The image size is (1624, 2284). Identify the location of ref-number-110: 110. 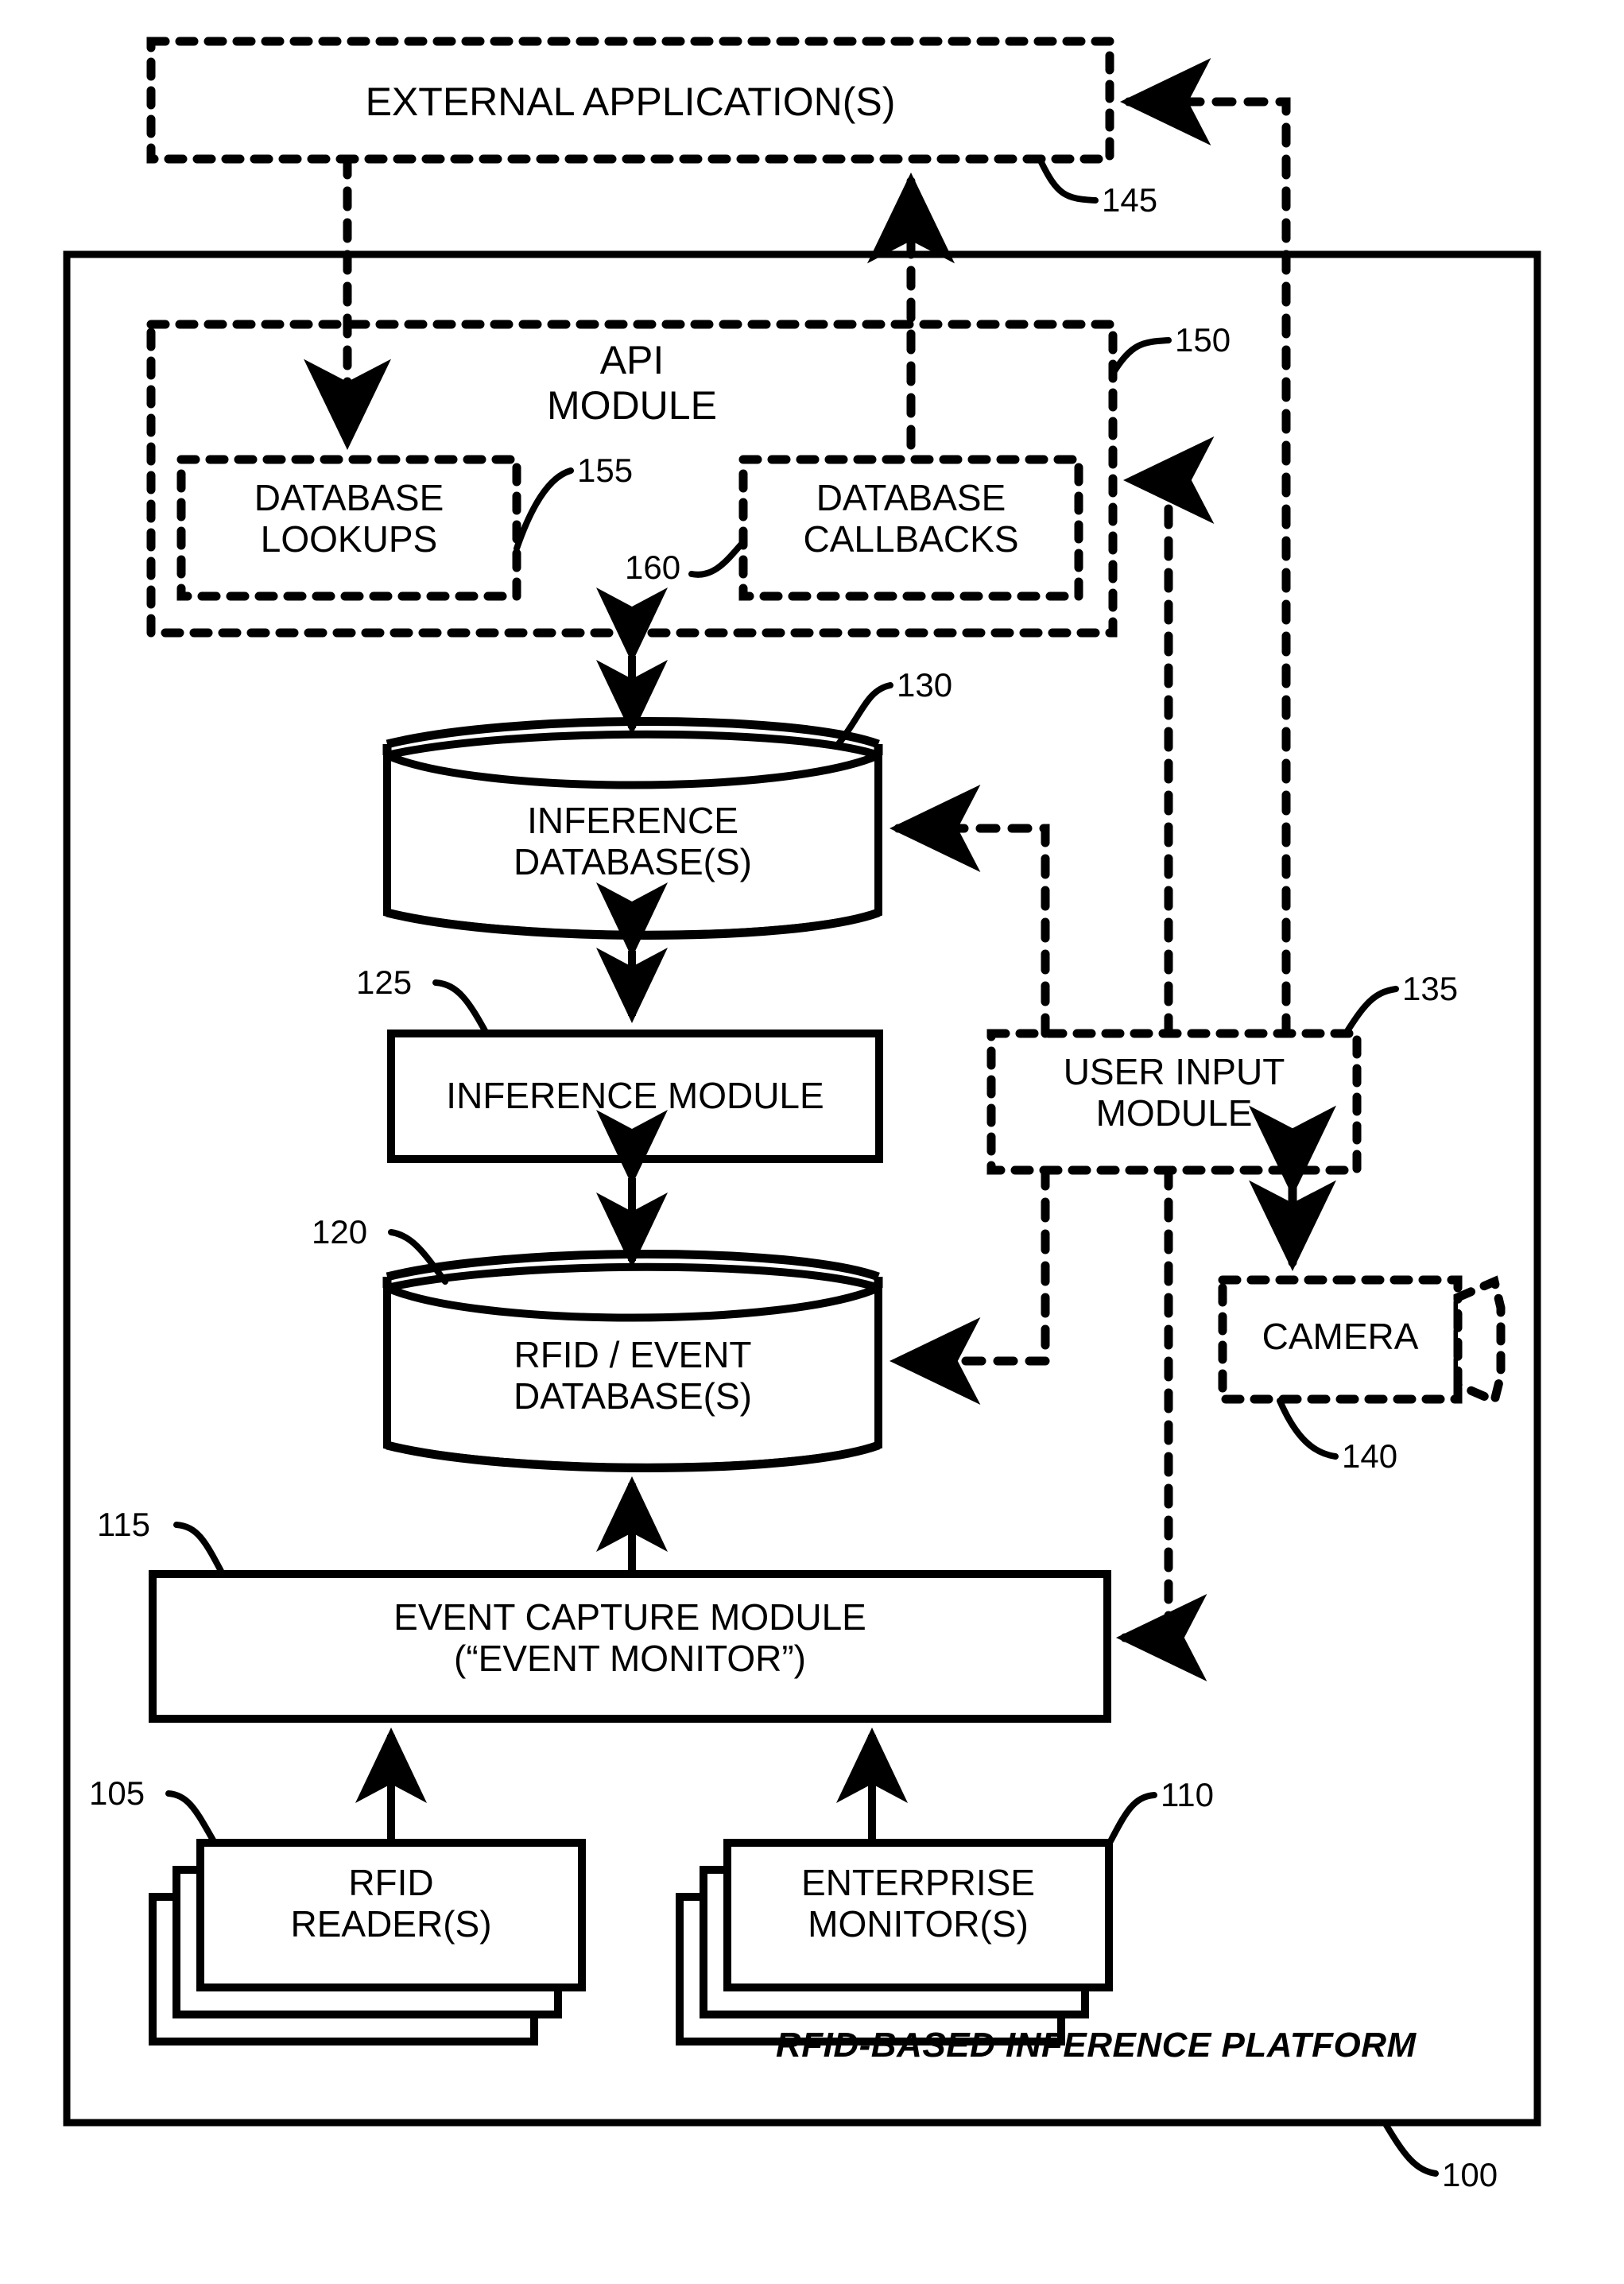
(1187, 1794).